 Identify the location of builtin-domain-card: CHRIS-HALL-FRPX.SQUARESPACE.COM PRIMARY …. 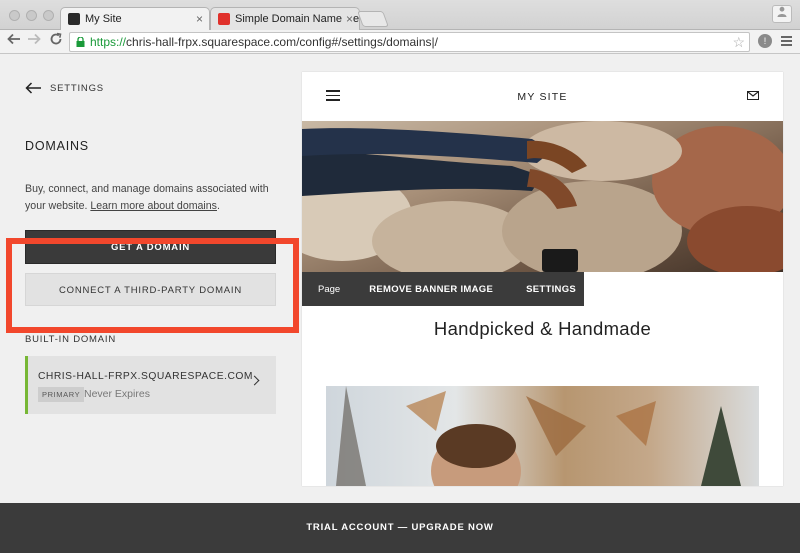
(150, 385).